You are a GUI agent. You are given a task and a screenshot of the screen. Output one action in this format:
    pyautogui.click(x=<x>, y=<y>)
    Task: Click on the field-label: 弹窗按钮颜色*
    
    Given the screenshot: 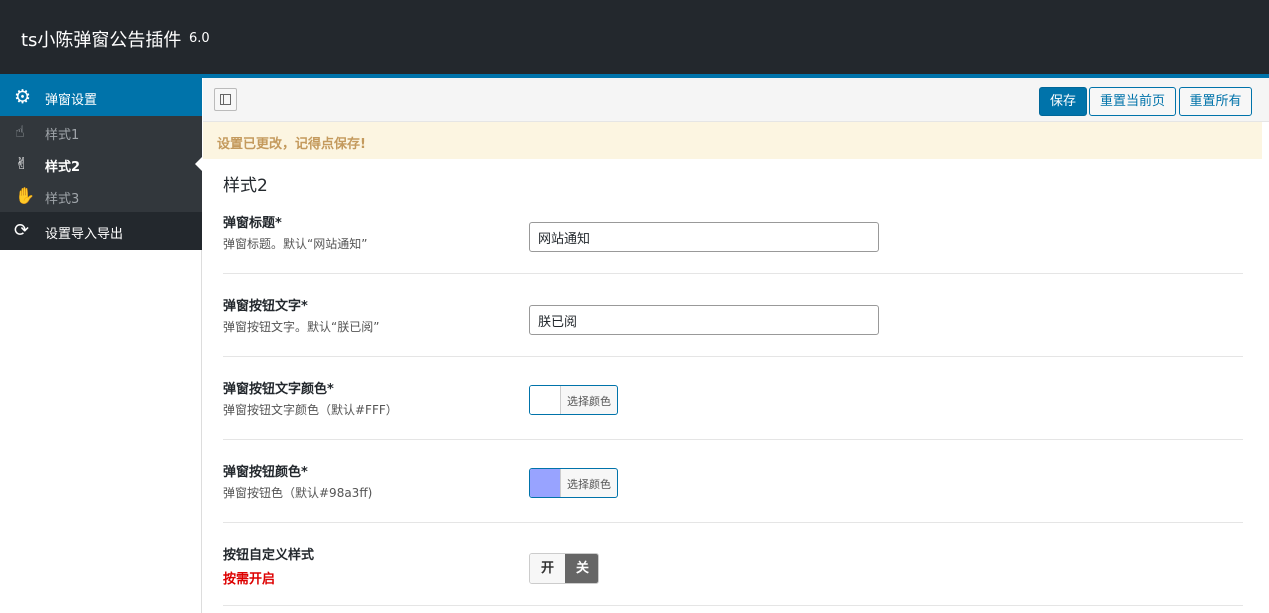 What is the action you would take?
    pyautogui.click(x=265, y=472)
    